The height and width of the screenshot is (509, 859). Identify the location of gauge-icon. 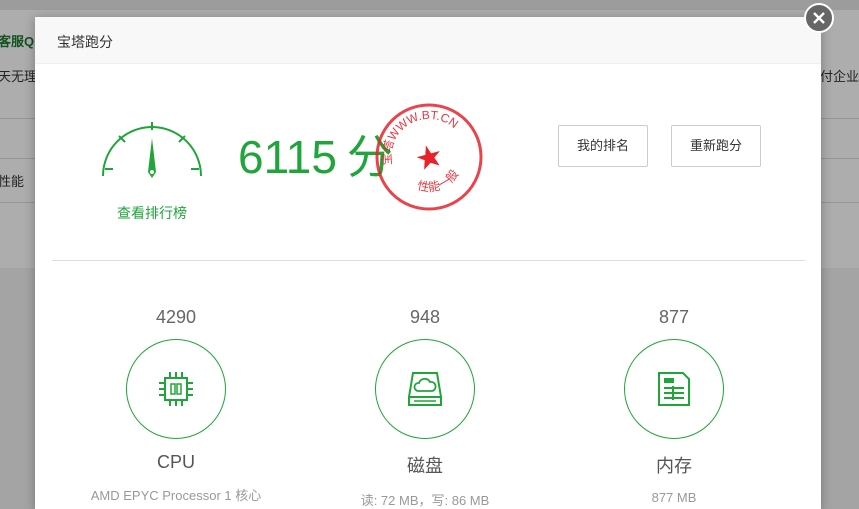
(152, 149).